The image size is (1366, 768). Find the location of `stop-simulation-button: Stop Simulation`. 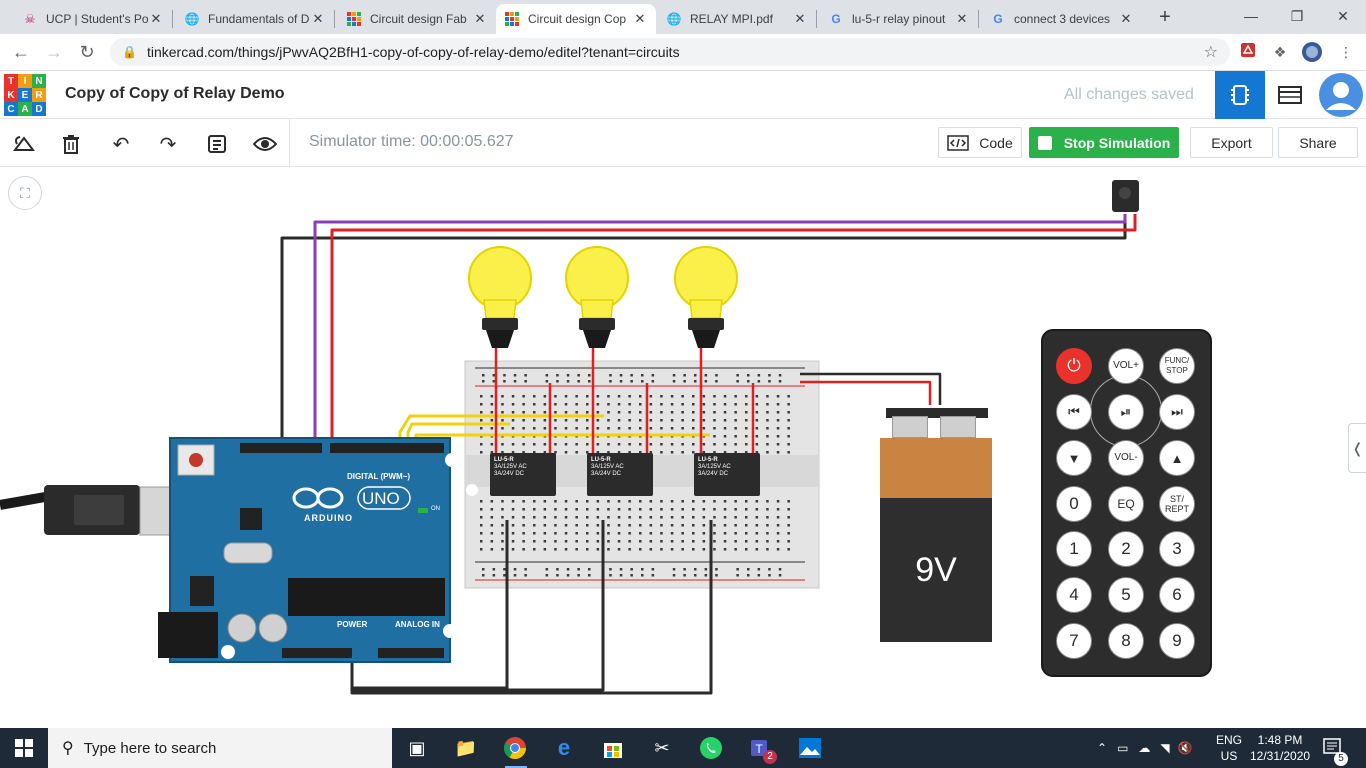

stop-simulation-button: Stop Simulation is located at coordinates (1104, 142).